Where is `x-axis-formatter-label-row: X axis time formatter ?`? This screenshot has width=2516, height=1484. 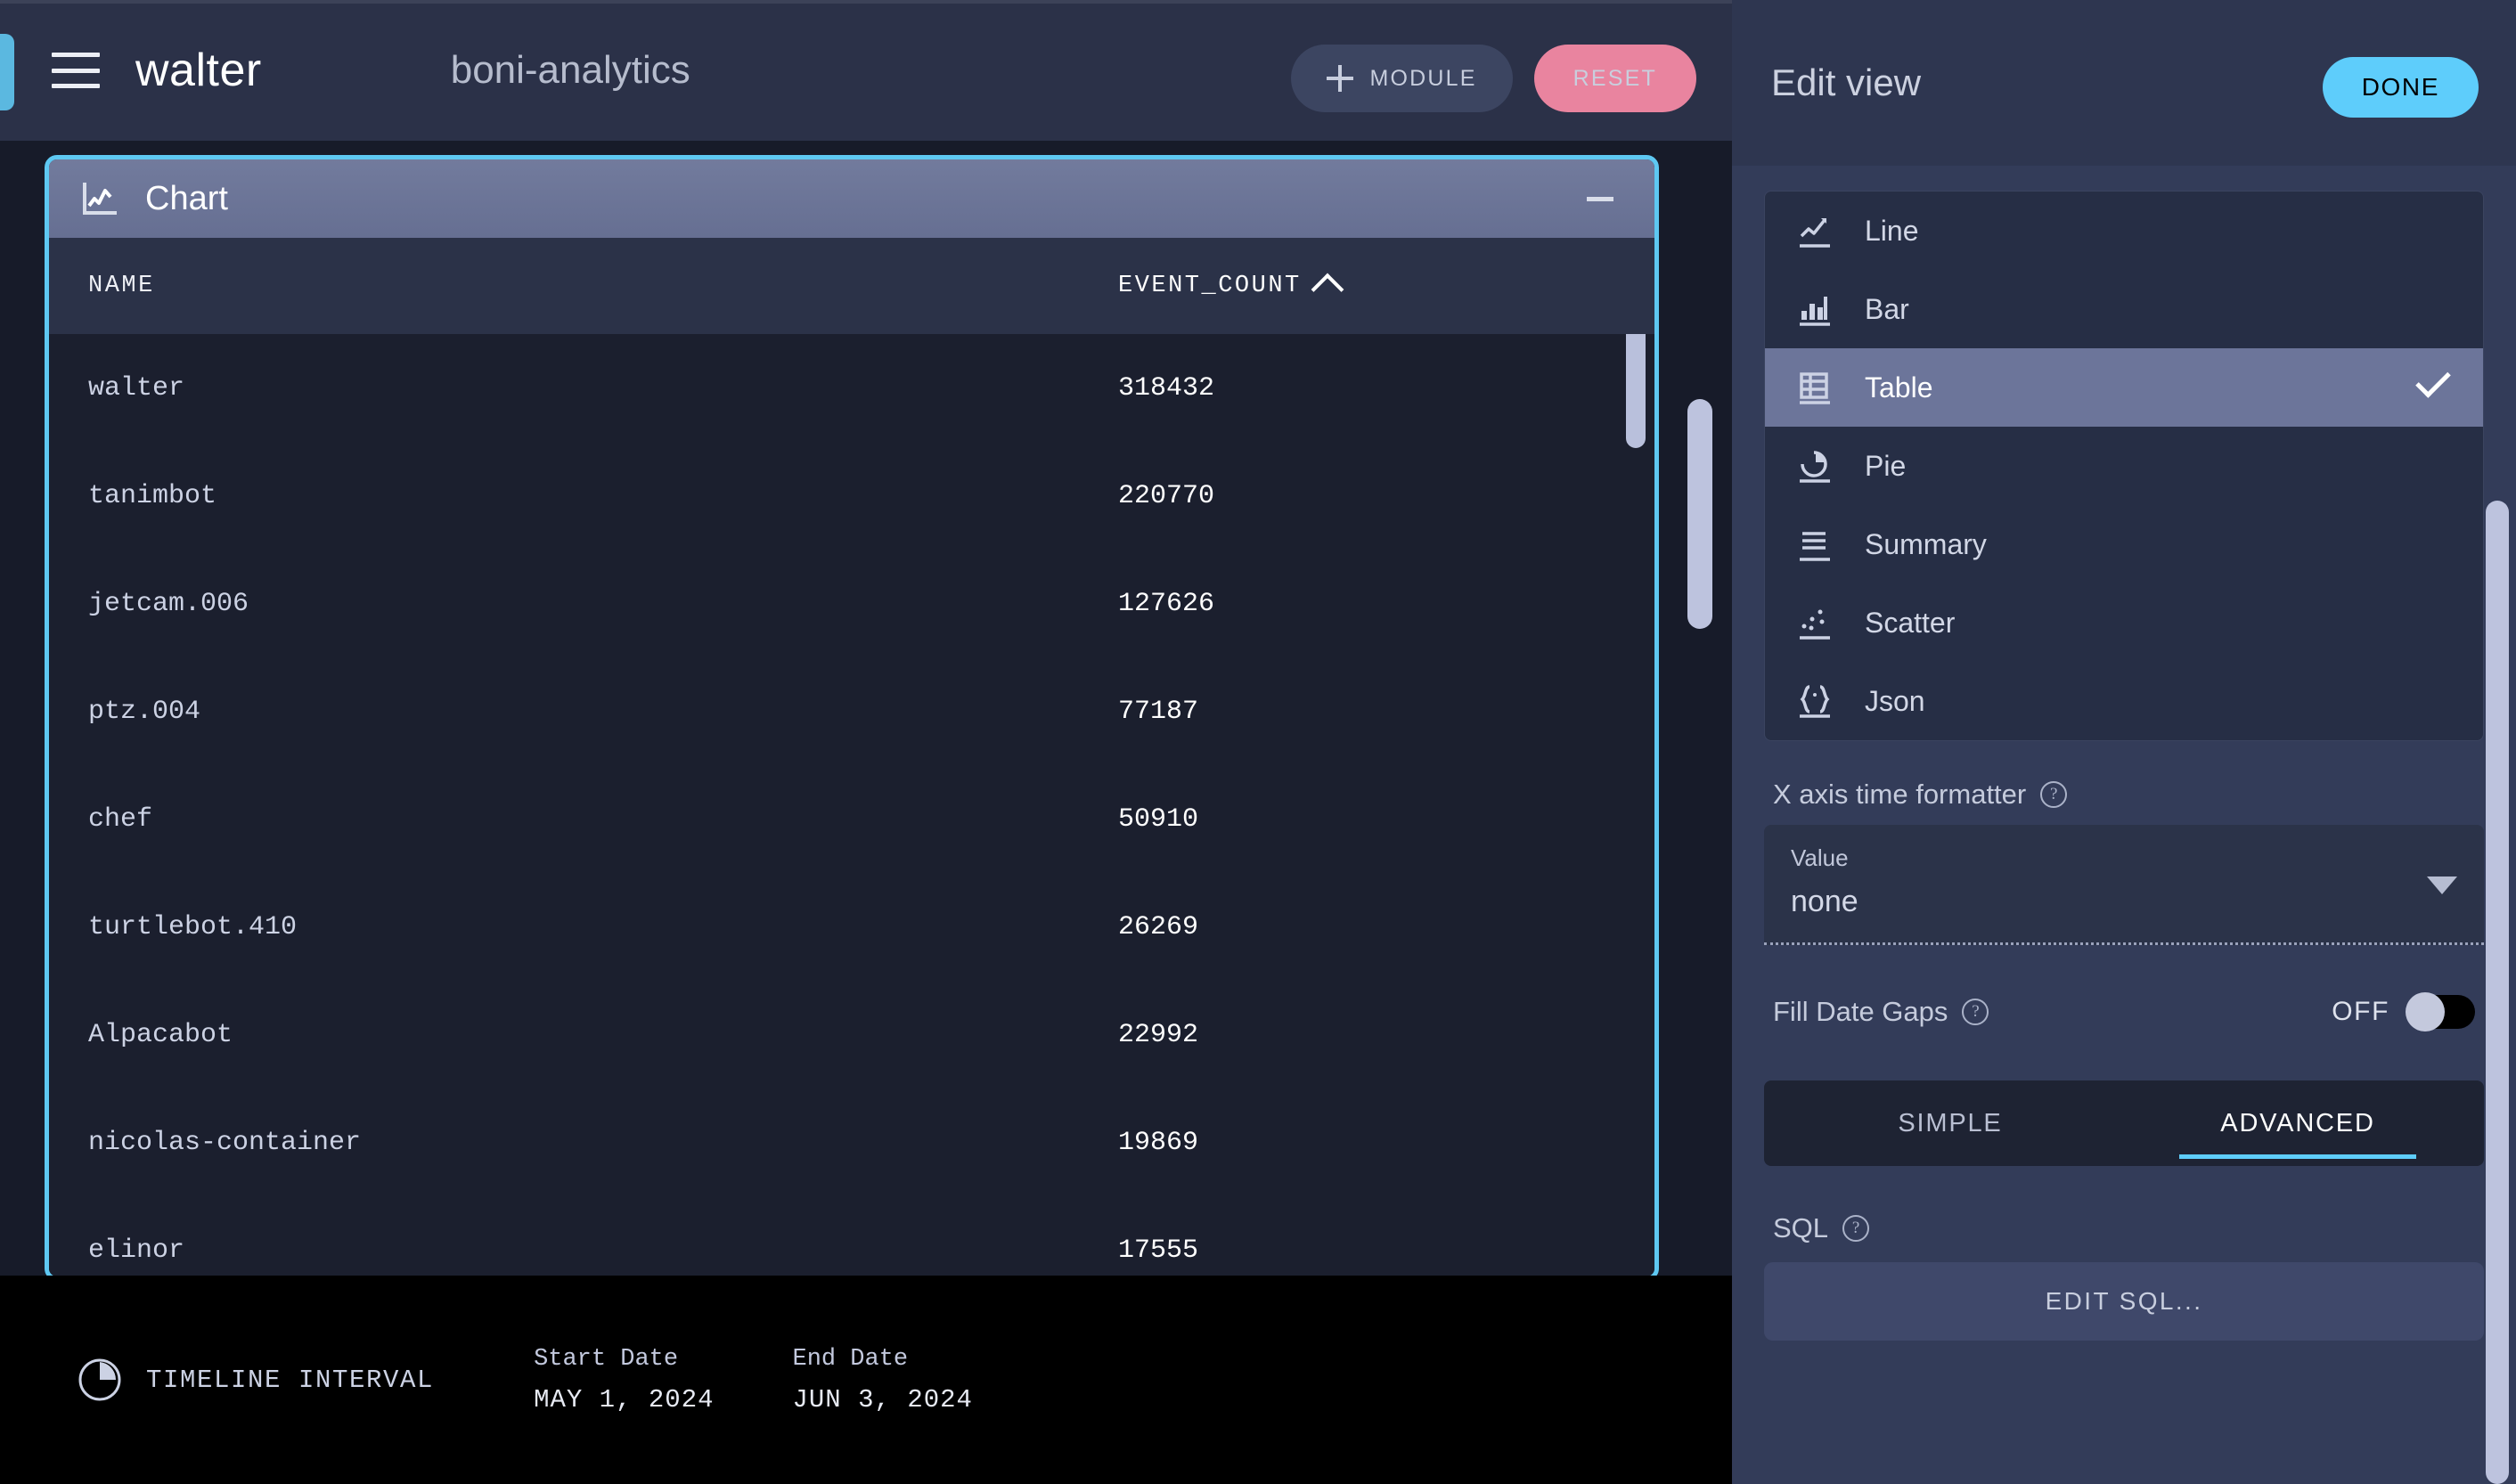 x-axis-formatter-label-row: X axis time formatter ? is located at coordinates (2128, 795).